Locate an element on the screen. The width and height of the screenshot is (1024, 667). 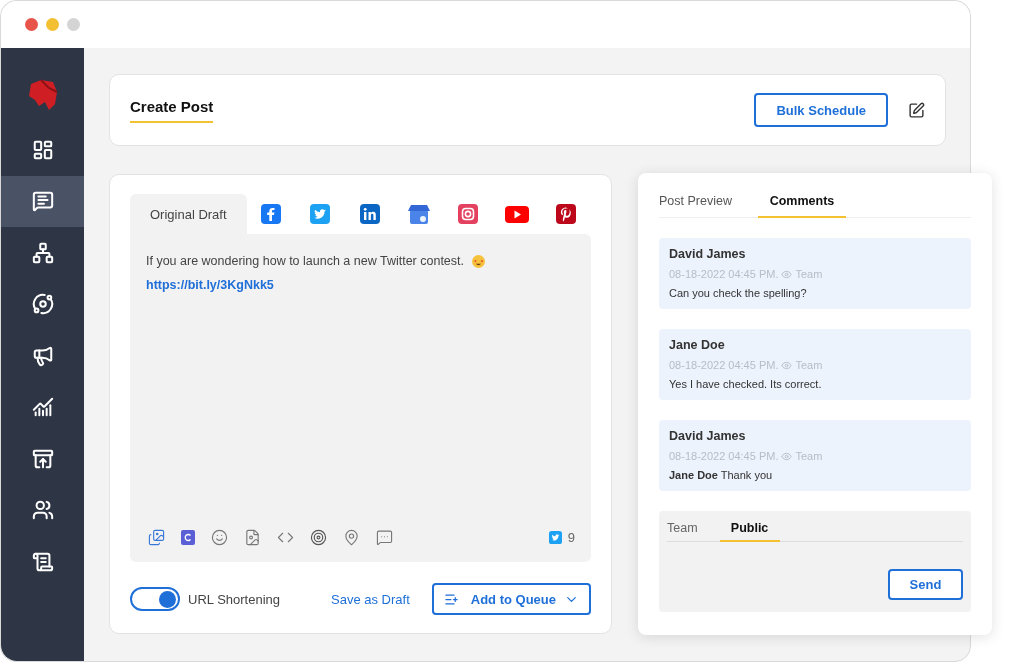
images-icon is located at coordinates (156, 537).